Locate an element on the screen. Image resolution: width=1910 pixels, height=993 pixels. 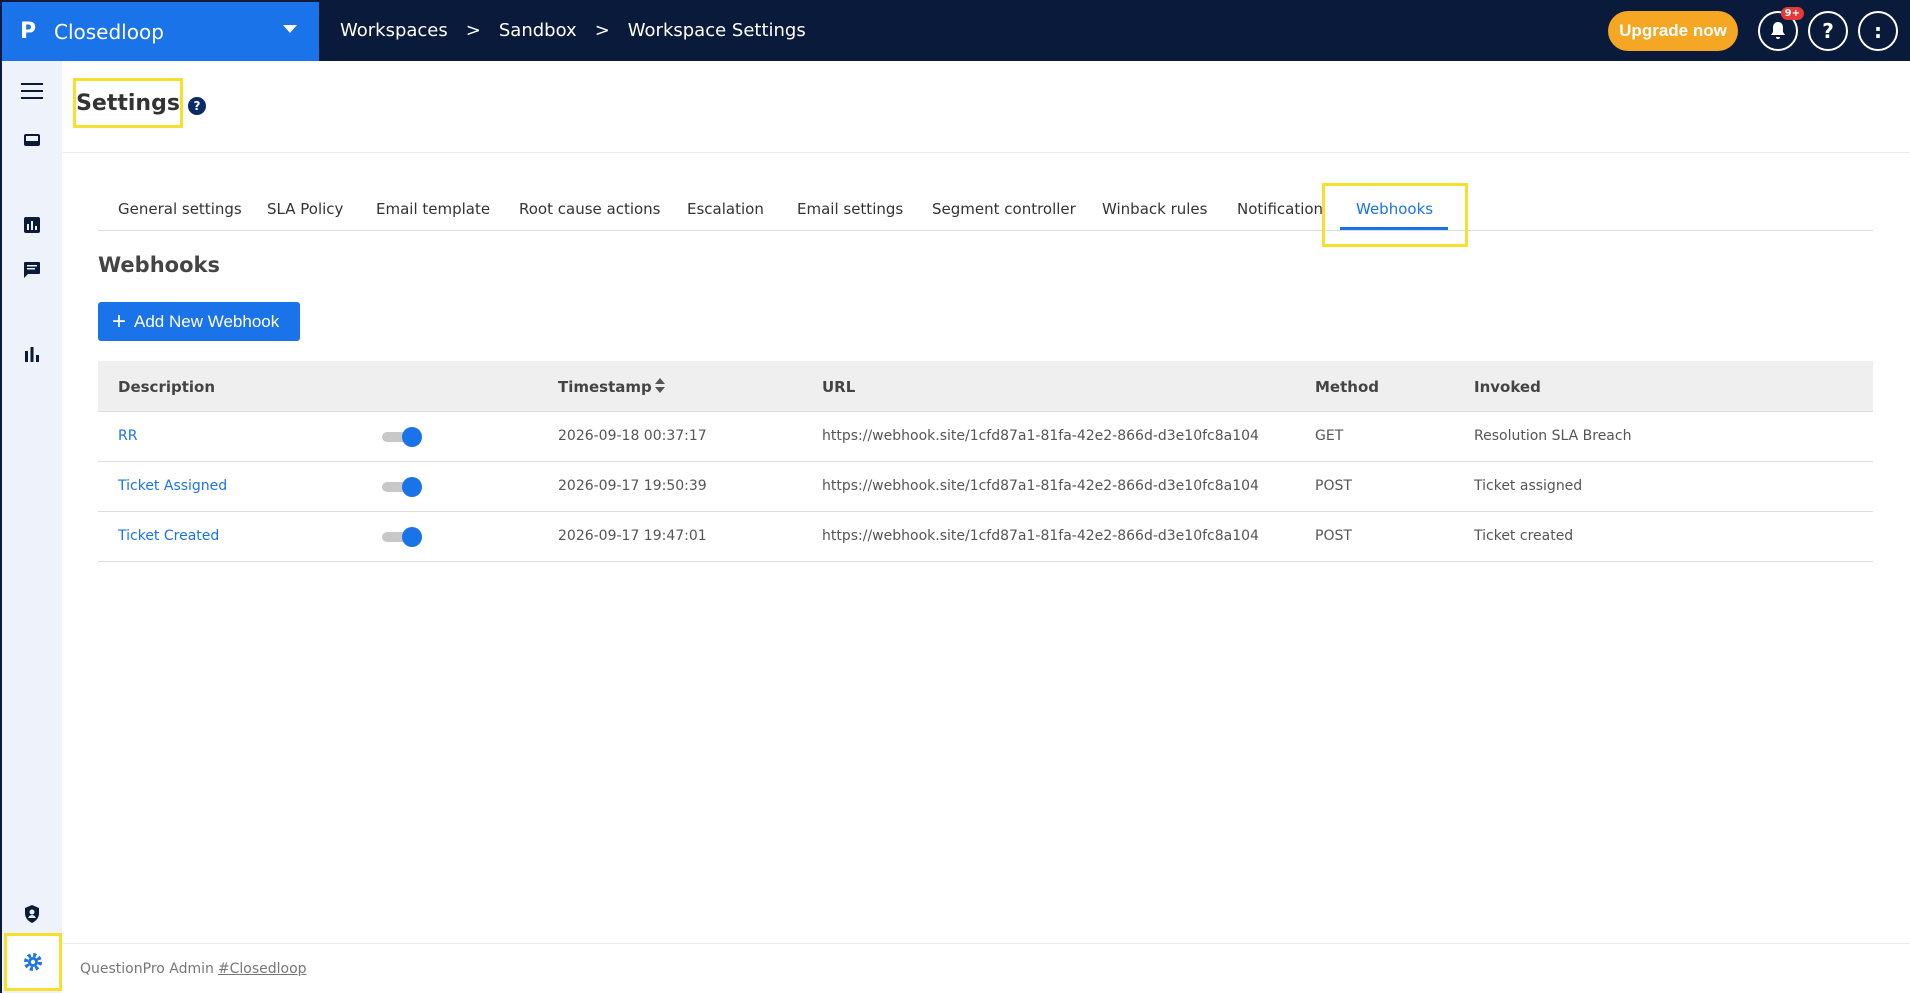
webhook-method: GET is located at coordinates (1329, 436).